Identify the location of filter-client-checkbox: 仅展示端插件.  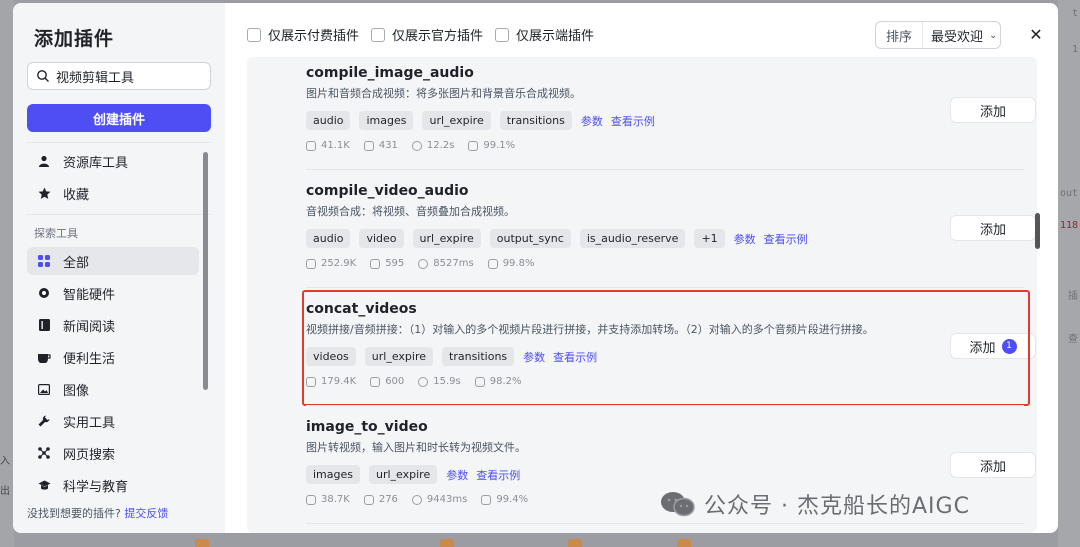
(544, 34).